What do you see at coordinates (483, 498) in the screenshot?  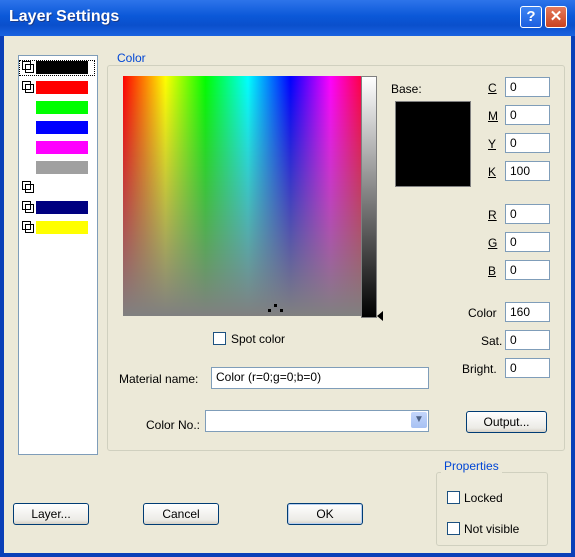 I see `locked-label: Locked` at bounding box center [483, 498].